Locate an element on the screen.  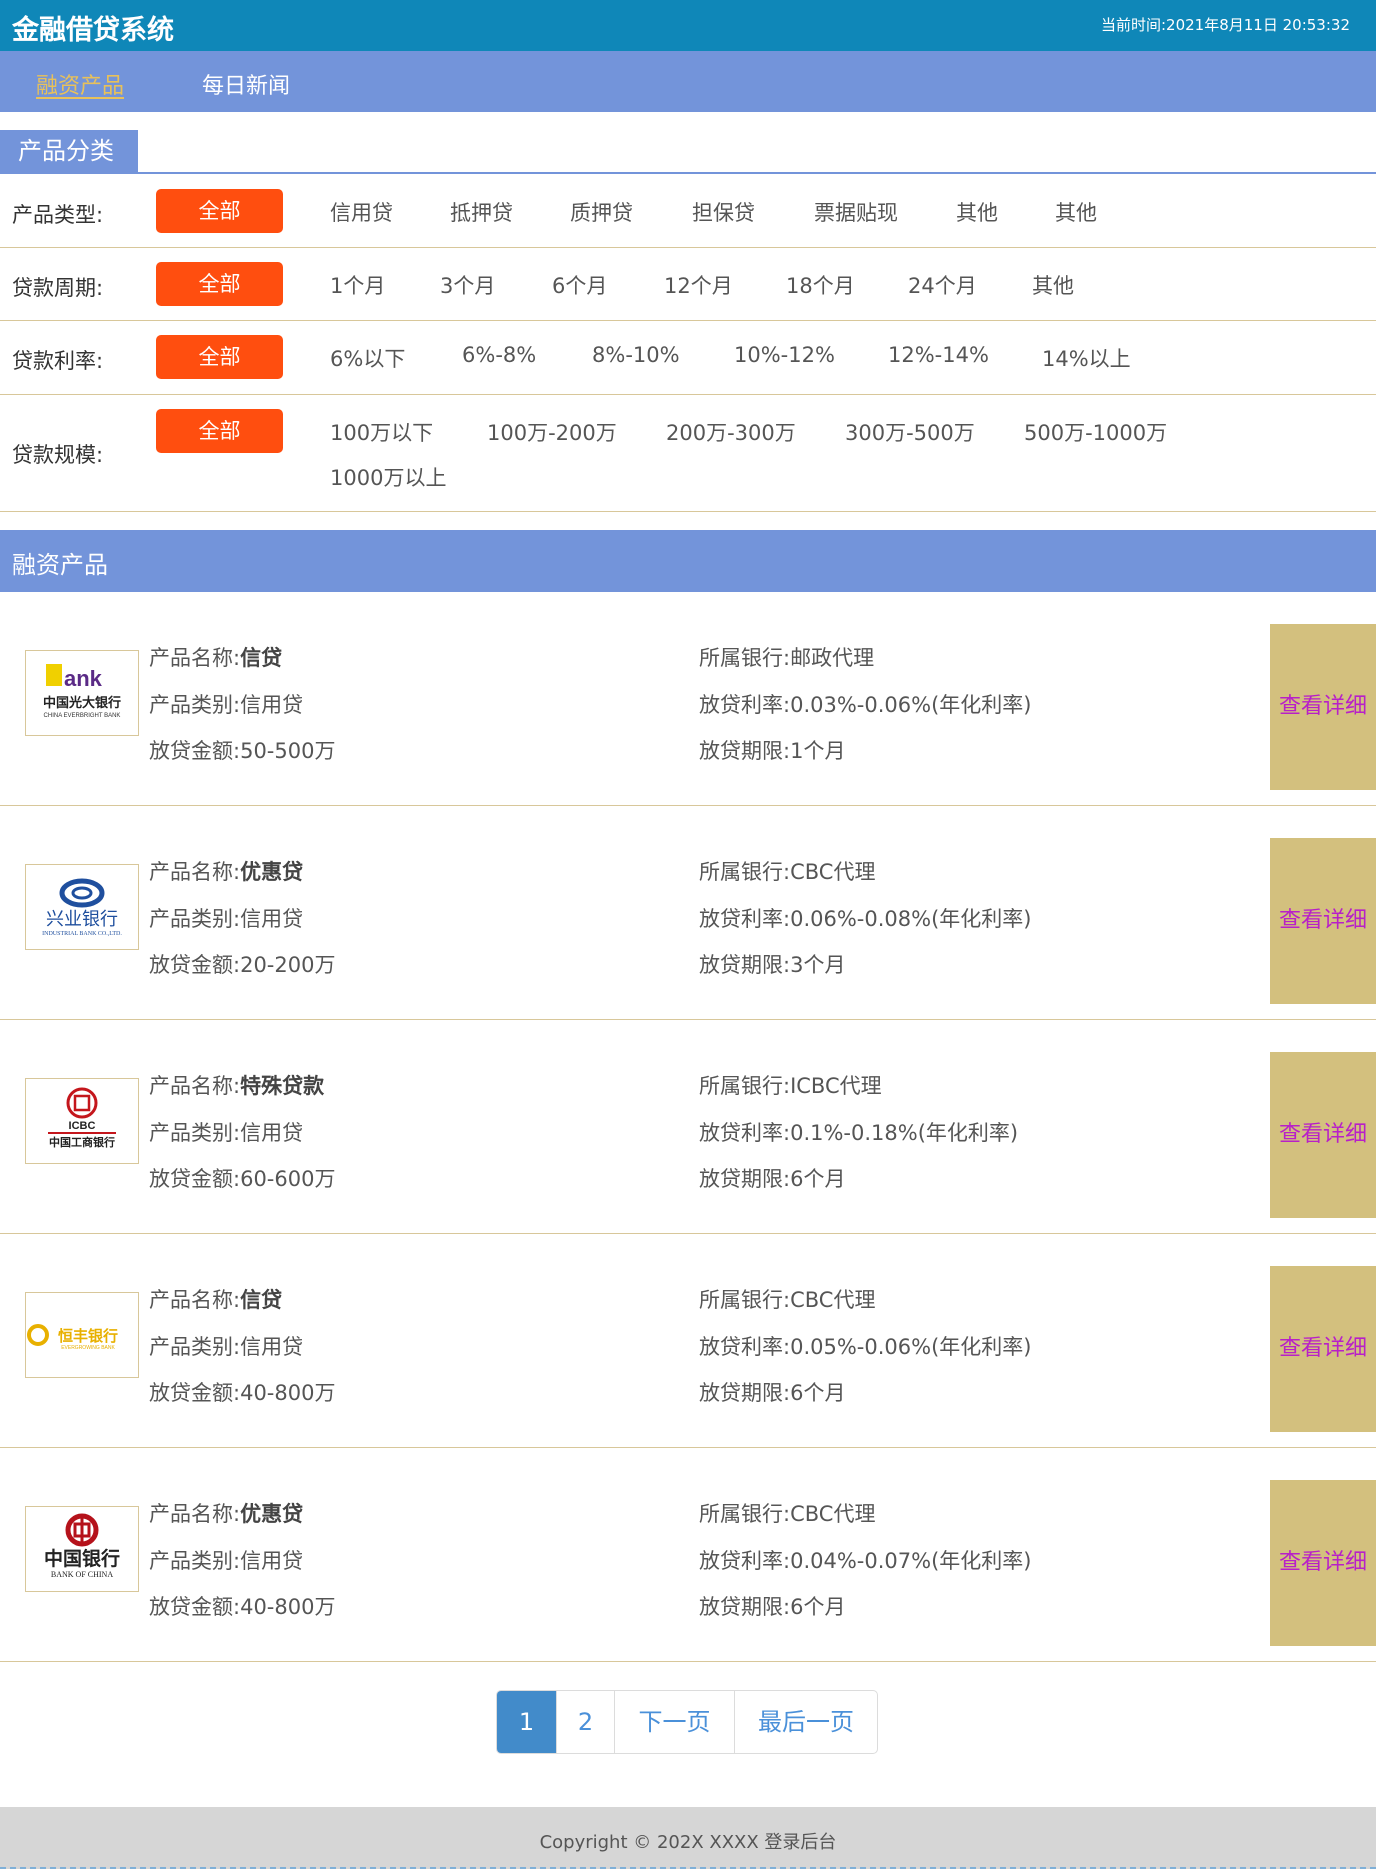
svg-text: EVERGROWING BANK is located at coordinates (88, 1348).